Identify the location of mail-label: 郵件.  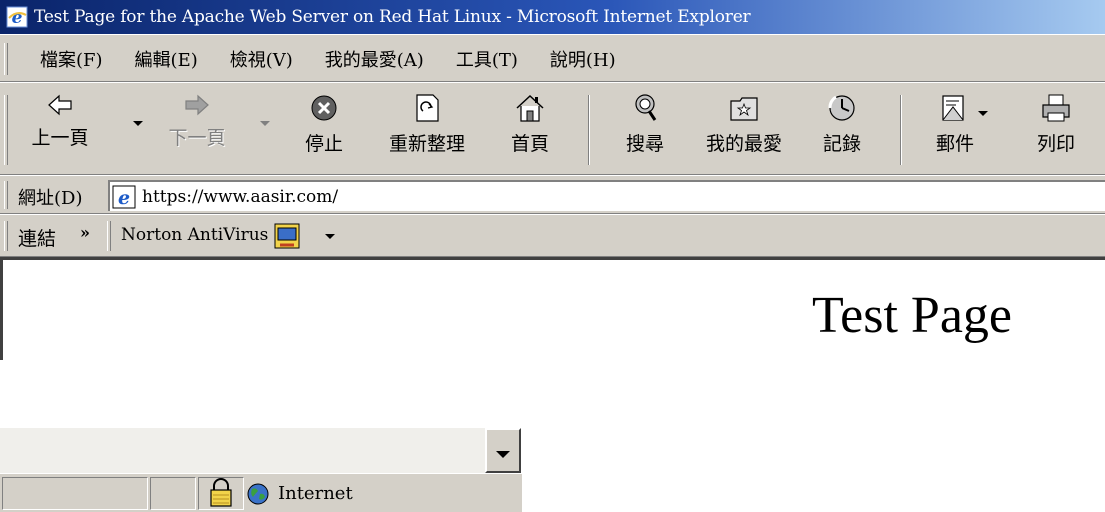
(954, 144).